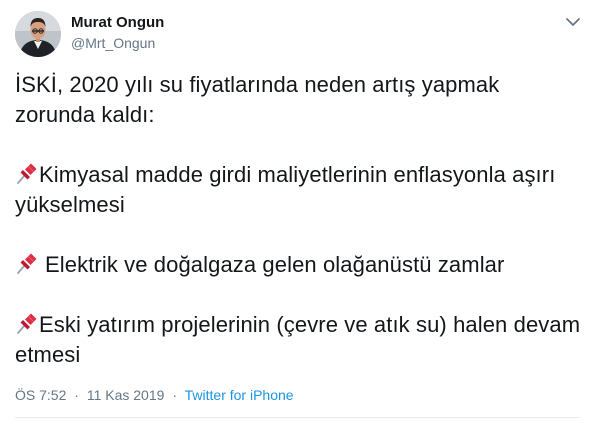 Image resolution: width=590 pixels, height=426 pixels. What do you see at coordinates (126, 395) in the screenshot?
I see `tweet-date: 11 Kas 2019` at bounding box center [126, 395].